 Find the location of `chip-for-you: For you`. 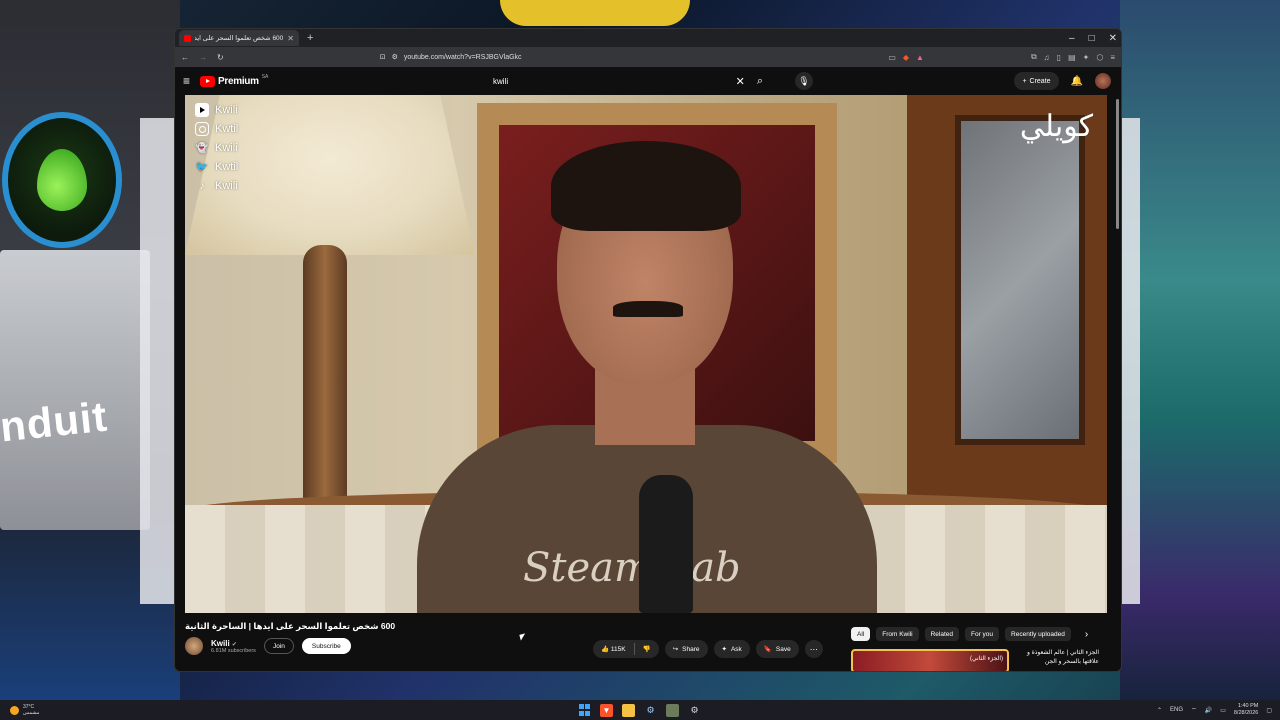

chip-for-you: For you is located at coordinates (982, 634).